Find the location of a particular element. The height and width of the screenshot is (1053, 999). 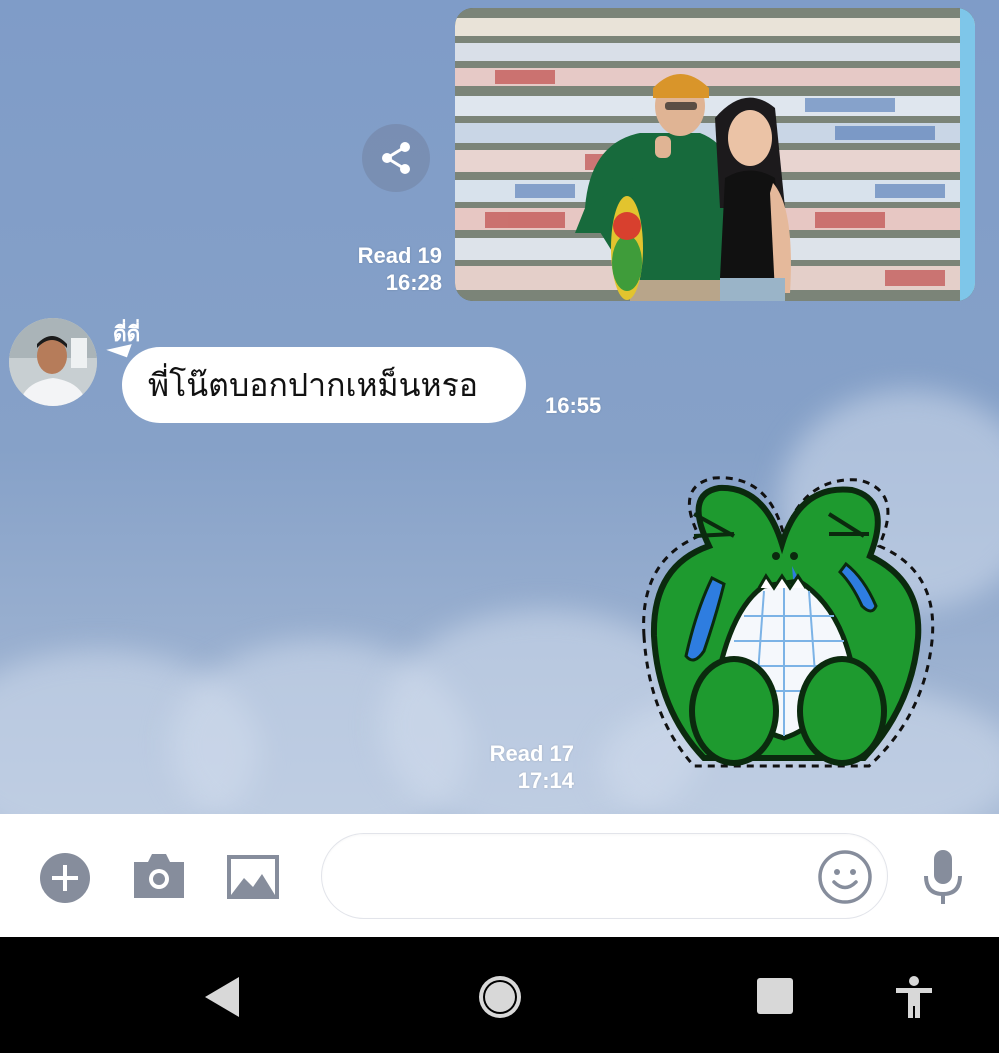

image-button is located at coordinates (253, 877).